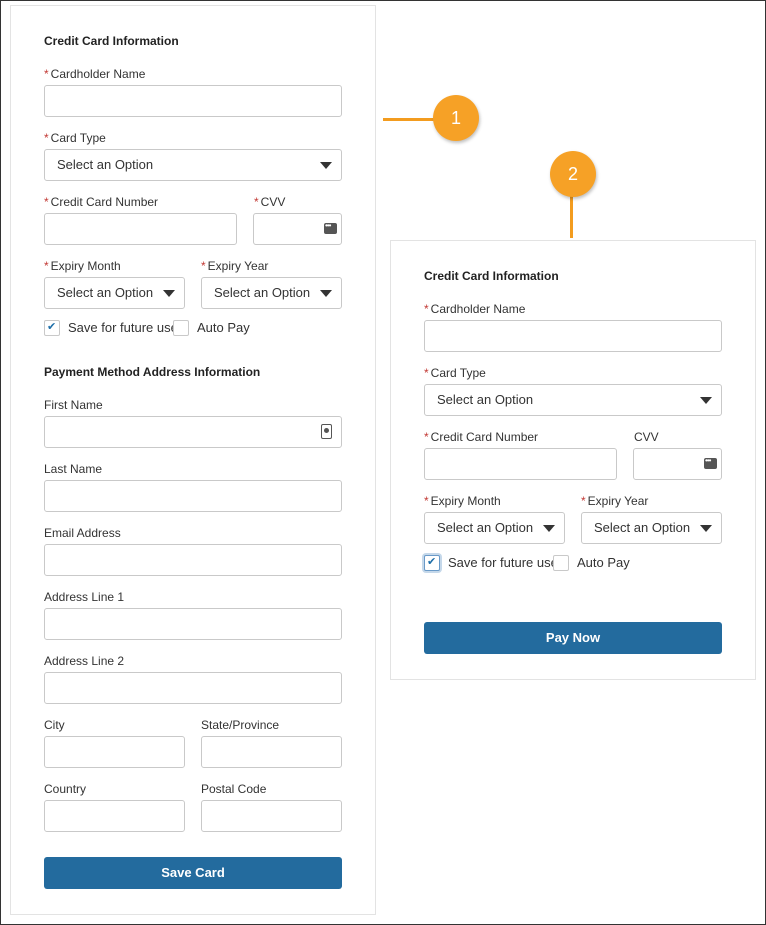 This screenshot has width=766, height=925. Describe the element at coordinates (326, 431) in the screenshot. I see `contact-card-icon` at that location.